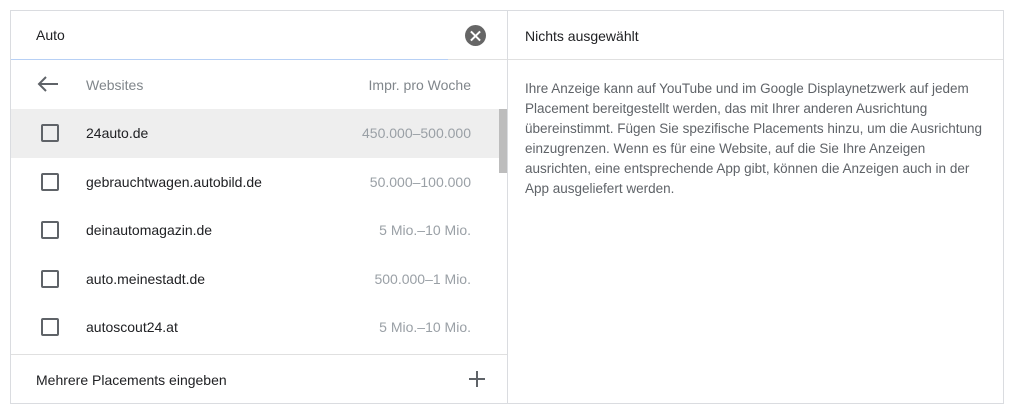  What do you see at coordinates (420, 181) in the screenshot?
I see `row-impressions: 50.000–100.000` at bounding box center [420, 181].